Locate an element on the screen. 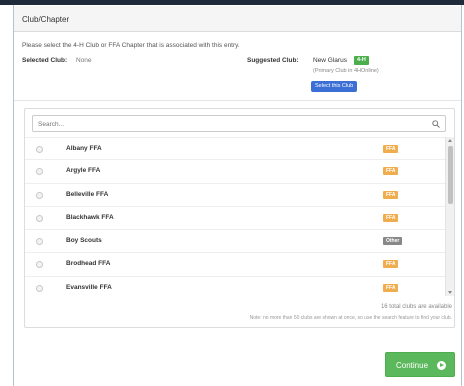 The image size is (464, 386). modal-header: Club/Chapter is located at coordinates (237, 19).